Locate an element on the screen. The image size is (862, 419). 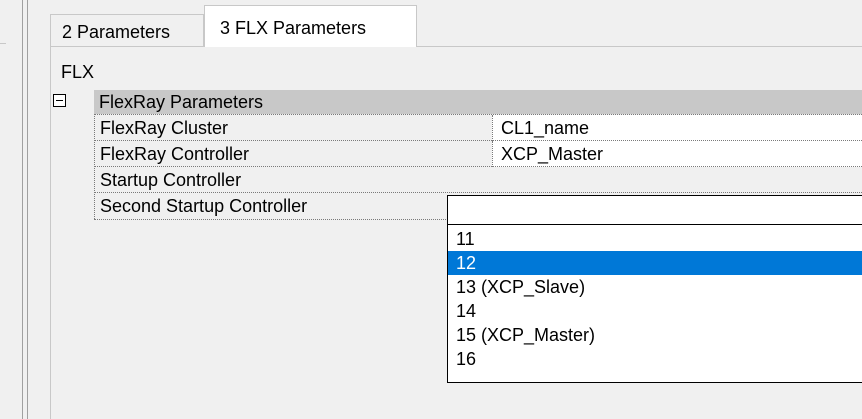
dropdown-option-11: 11 is located at coordinates (655, 239).